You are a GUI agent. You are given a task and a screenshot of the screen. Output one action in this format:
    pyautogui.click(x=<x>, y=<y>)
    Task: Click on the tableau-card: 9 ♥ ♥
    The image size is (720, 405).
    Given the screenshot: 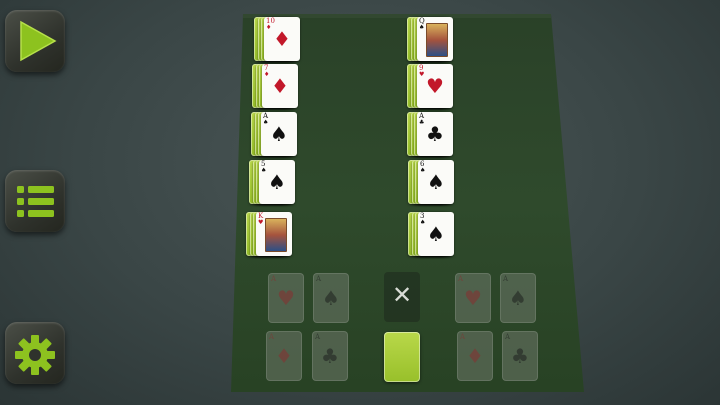 What is the action you would take?
    pyautogui.click(x=435, y=86)
    